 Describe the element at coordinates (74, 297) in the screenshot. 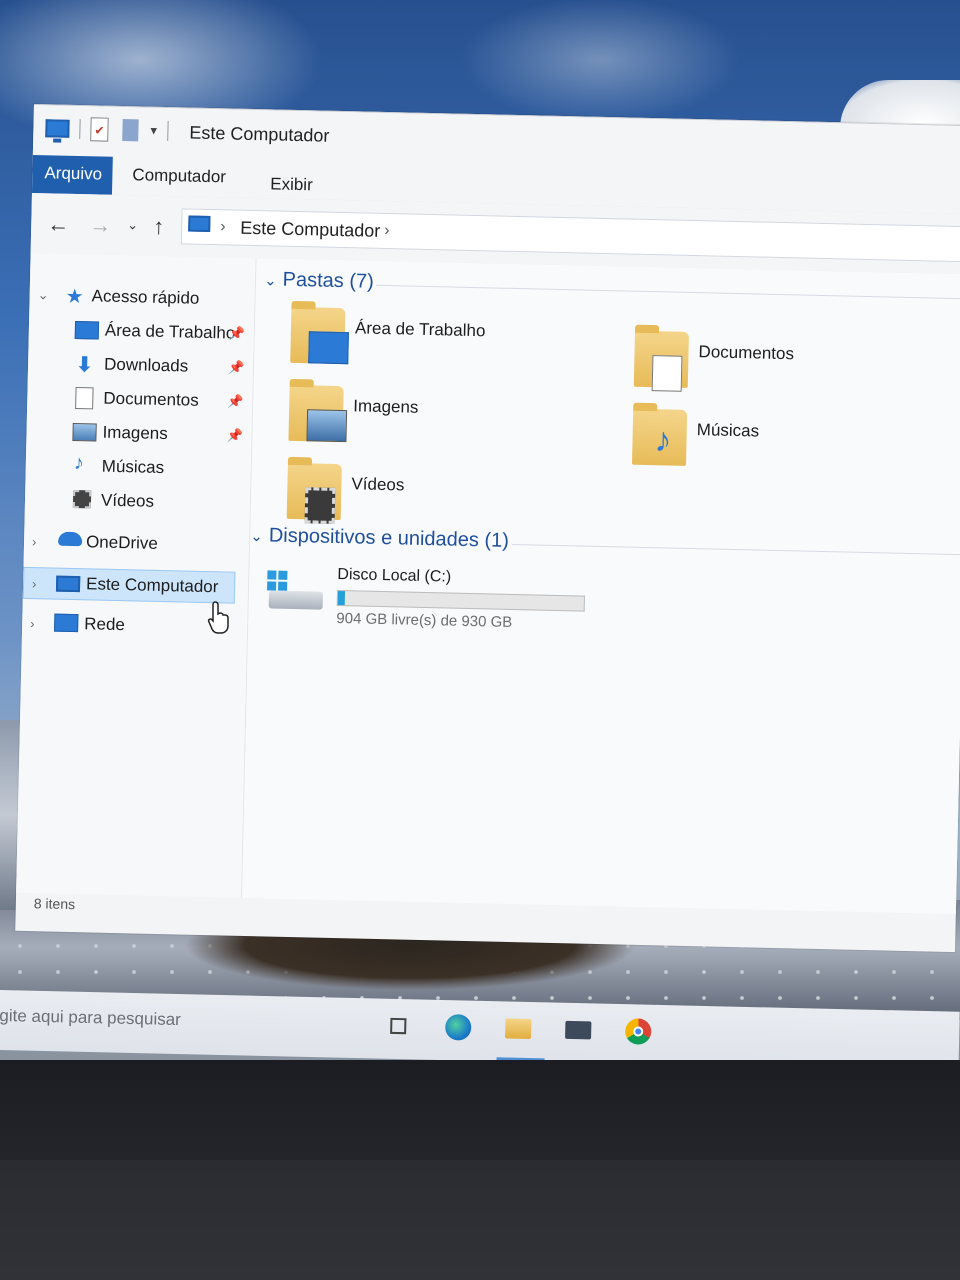

I see `star-icon: ★` at that location.